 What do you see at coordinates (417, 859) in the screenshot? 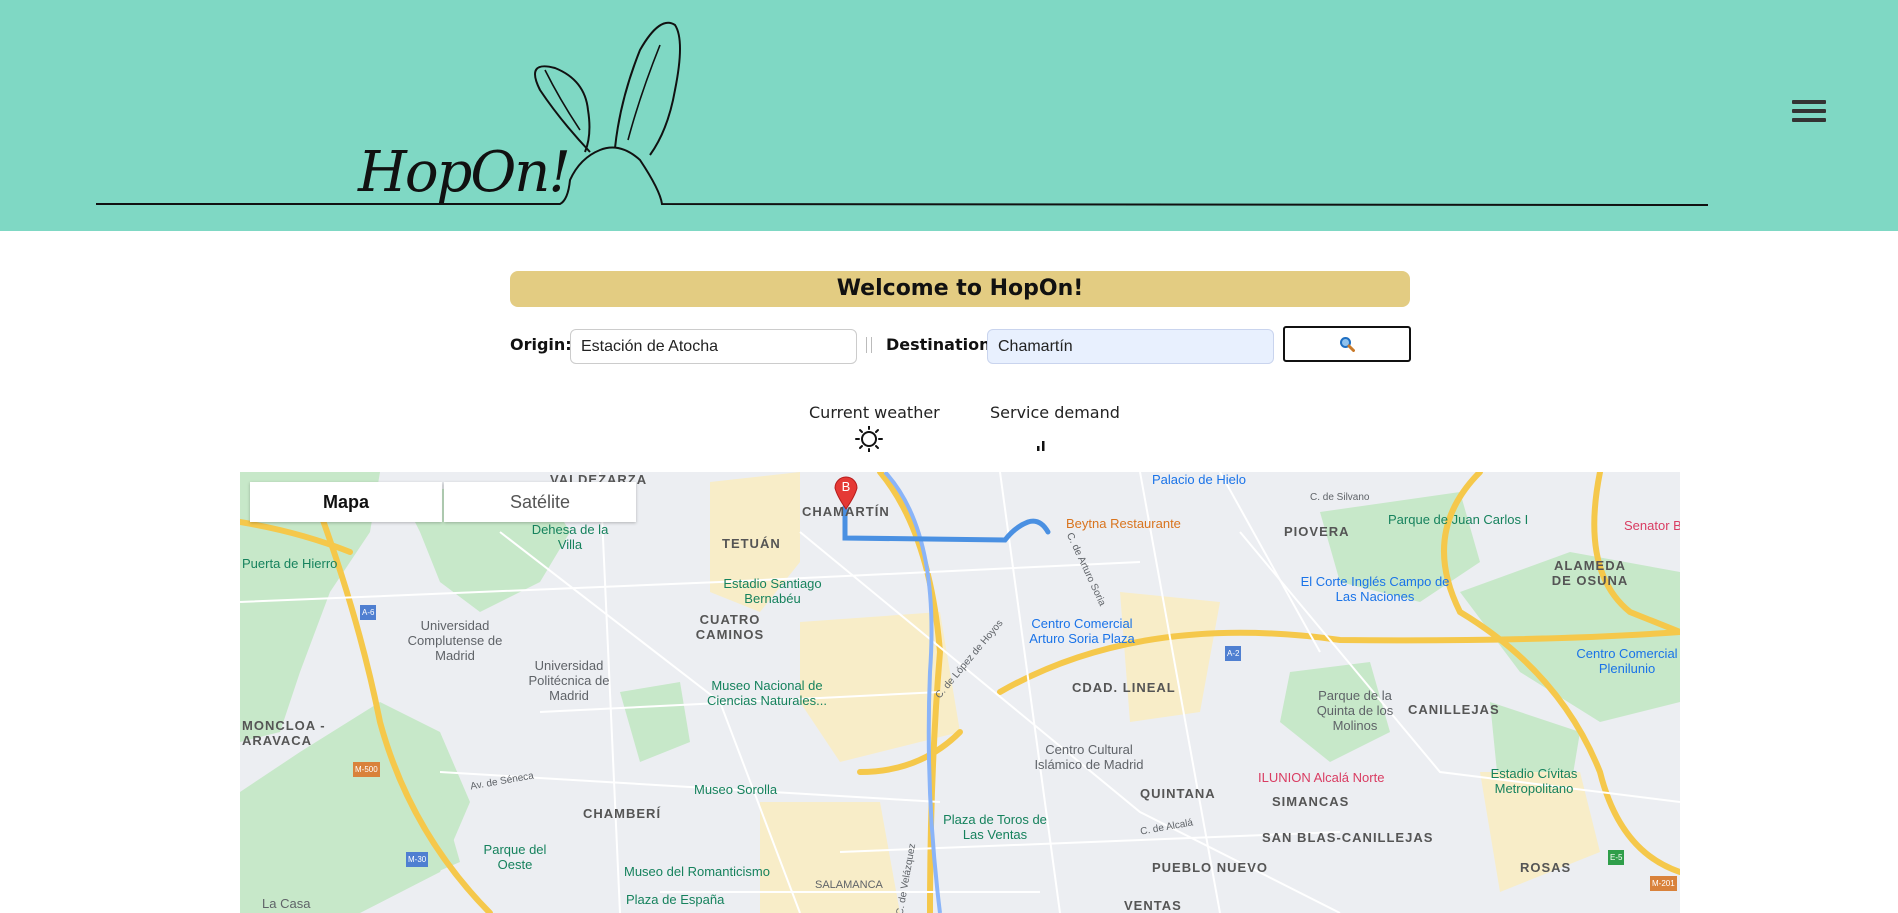
I see `road-shield: M-30` at bounding box center [417, 859].